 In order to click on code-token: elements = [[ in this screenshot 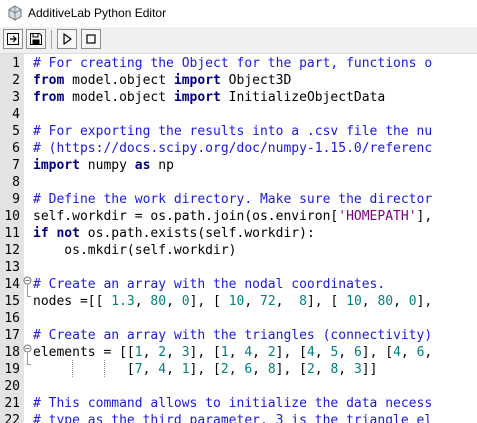, I will do `click(84, 352)`.